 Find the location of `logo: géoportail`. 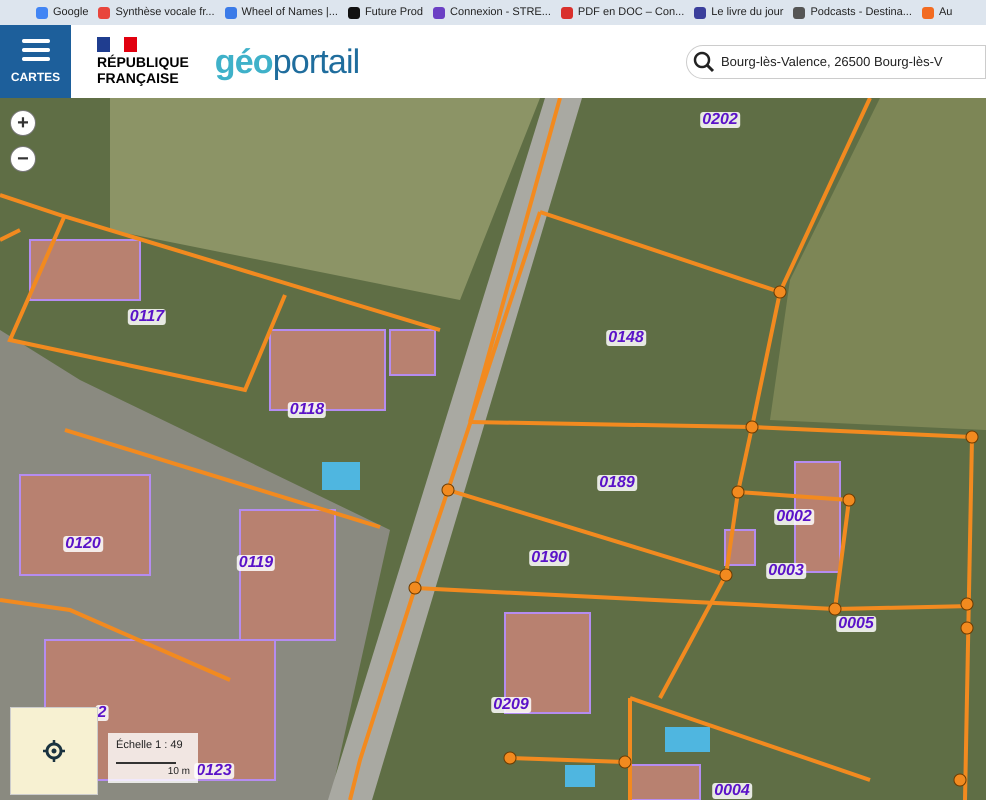

logo: géoportail is located at coordinates (287, 61).